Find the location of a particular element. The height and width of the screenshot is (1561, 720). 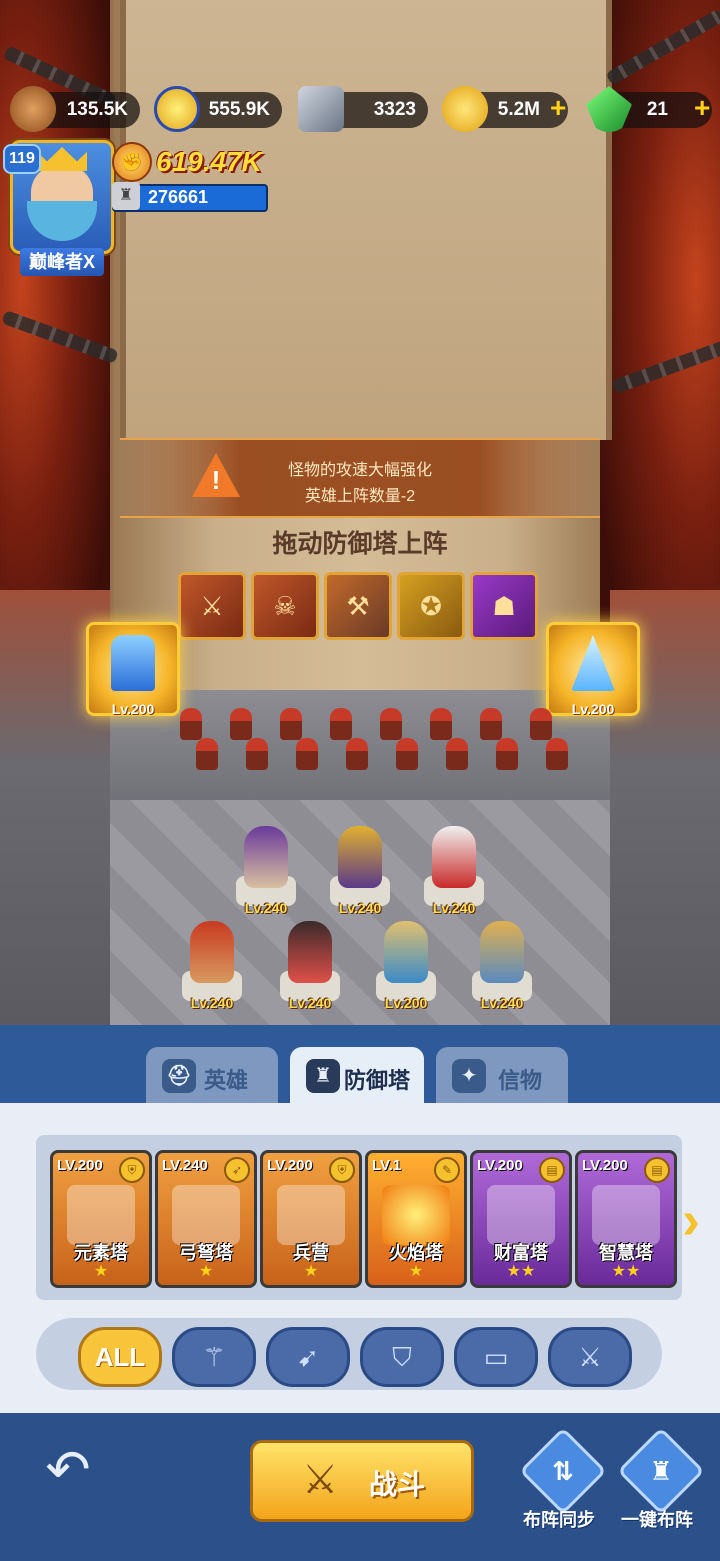

crystal-tower-icon is located at coordinates (593, 663).